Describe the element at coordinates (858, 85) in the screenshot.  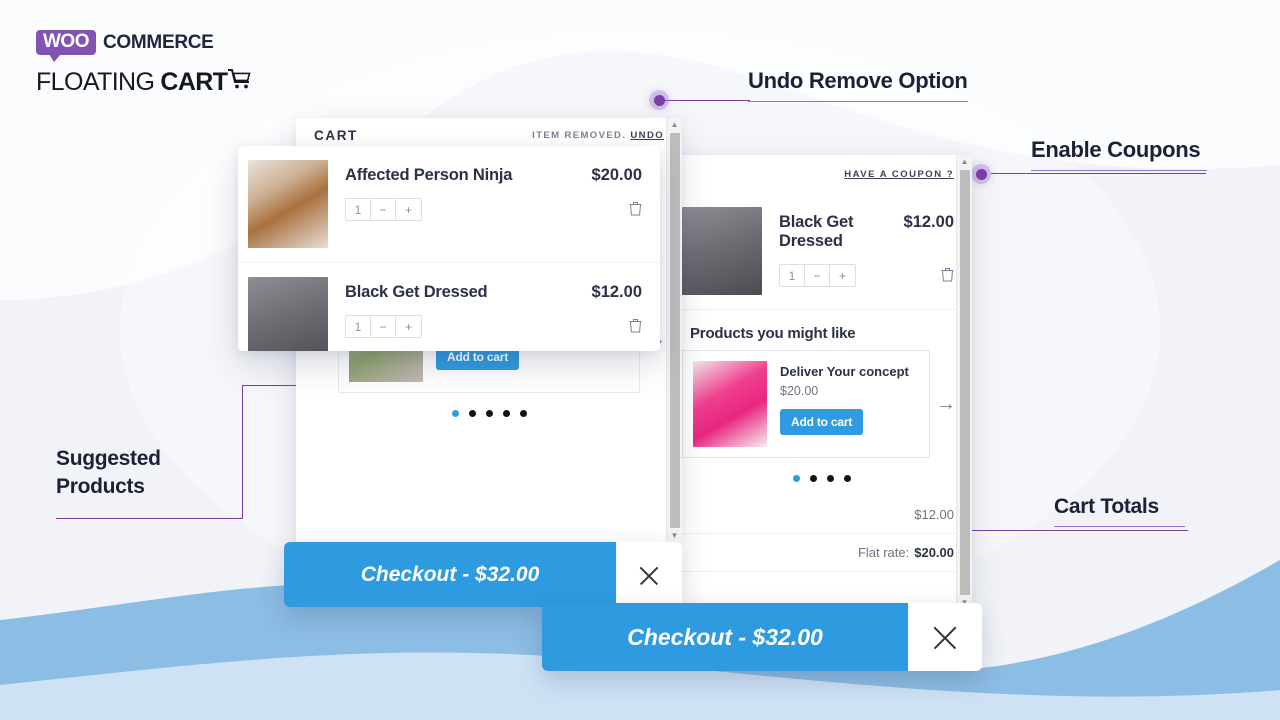
I see `callout-undo-remove-option: Undo Remove Option` at that location.